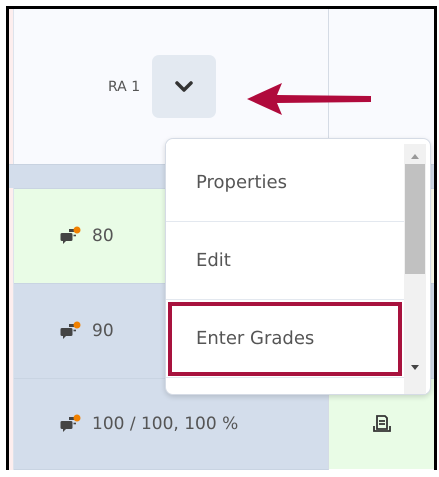 The height and width of the screenshot is (477, 439). I want to click on menu-item: Properties, so click(285, 183).